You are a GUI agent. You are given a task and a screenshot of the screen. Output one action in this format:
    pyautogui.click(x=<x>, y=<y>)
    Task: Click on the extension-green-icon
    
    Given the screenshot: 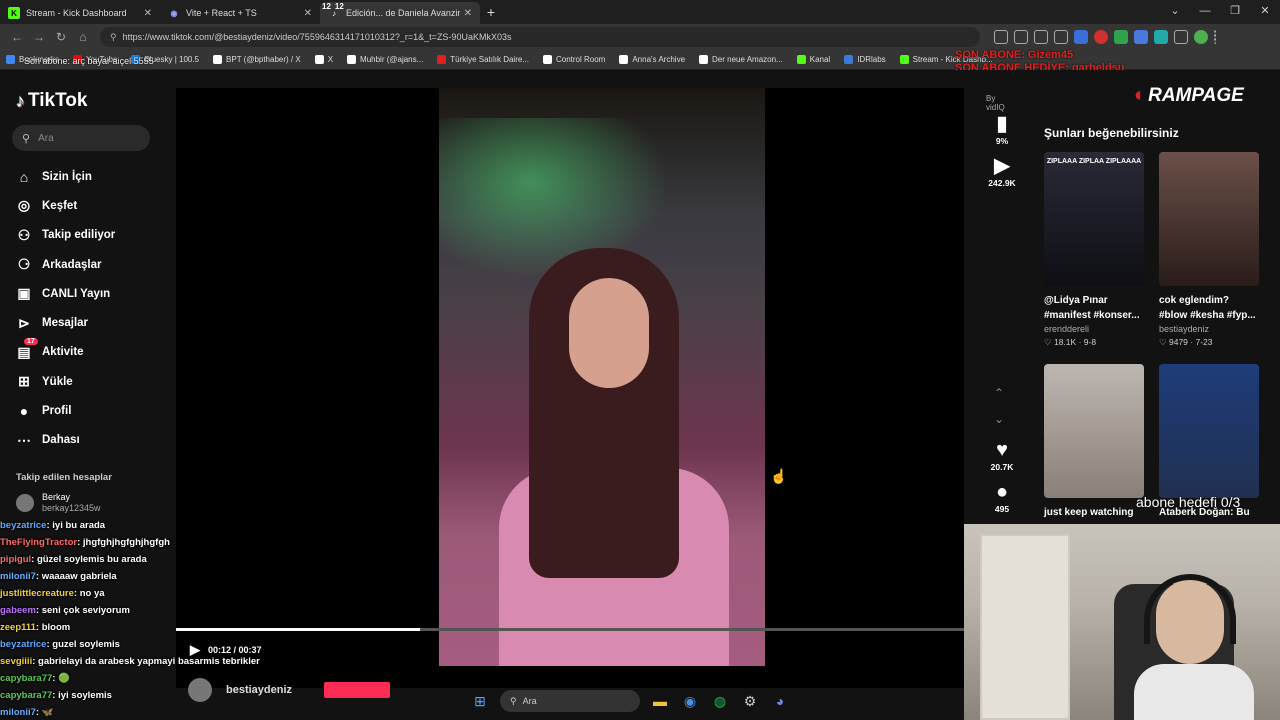 What is the action you would take?
    pyautogui.click(x=1121, y=37)
    